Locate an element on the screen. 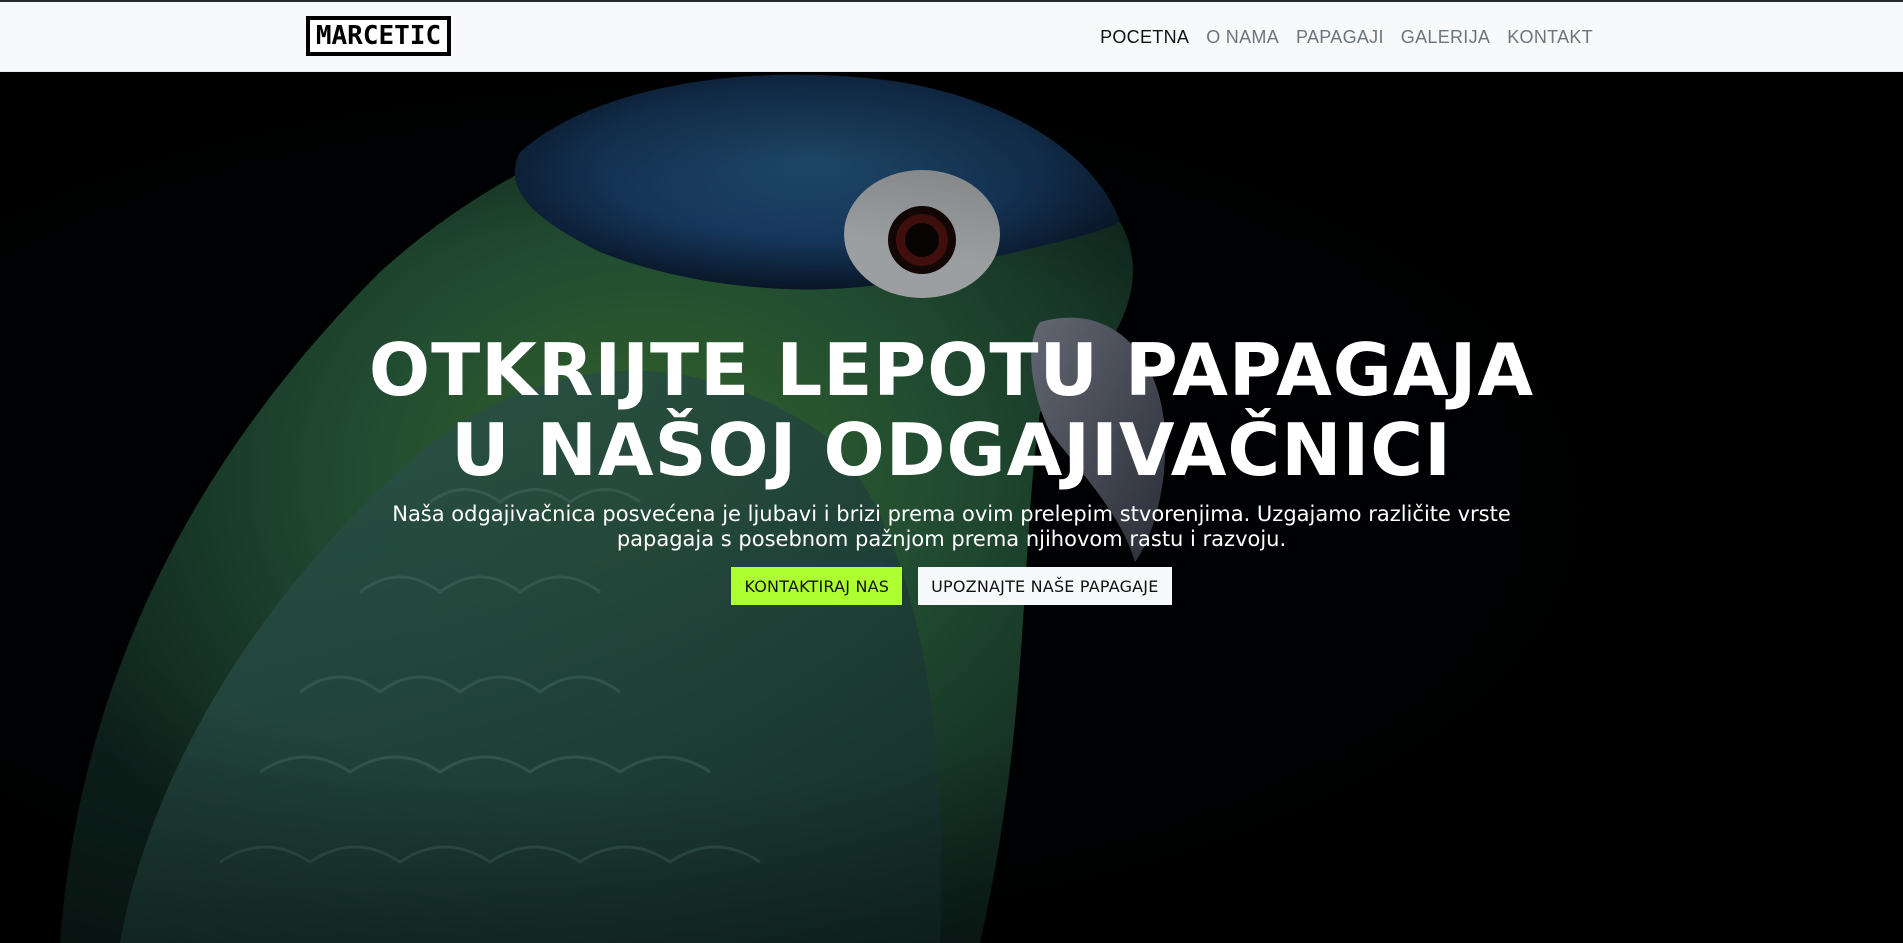  nav-item-pocetna: POCETNA is located at coordinates (1144, 37).